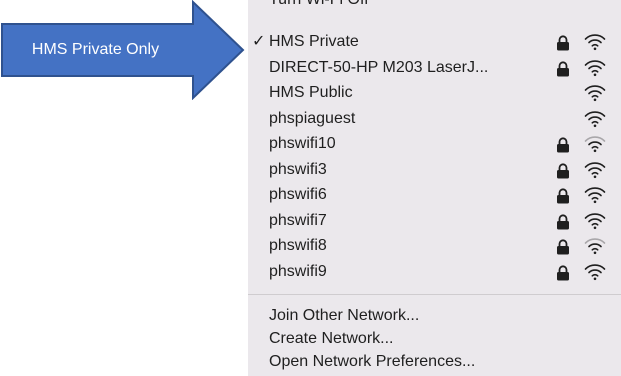 Image resolution: width=621 pixels, height=376 pixels. What do you see at coordinates (434, 221) in the screenshot?
I see `network-item: phswifi7` at bounding box center [434, 221].